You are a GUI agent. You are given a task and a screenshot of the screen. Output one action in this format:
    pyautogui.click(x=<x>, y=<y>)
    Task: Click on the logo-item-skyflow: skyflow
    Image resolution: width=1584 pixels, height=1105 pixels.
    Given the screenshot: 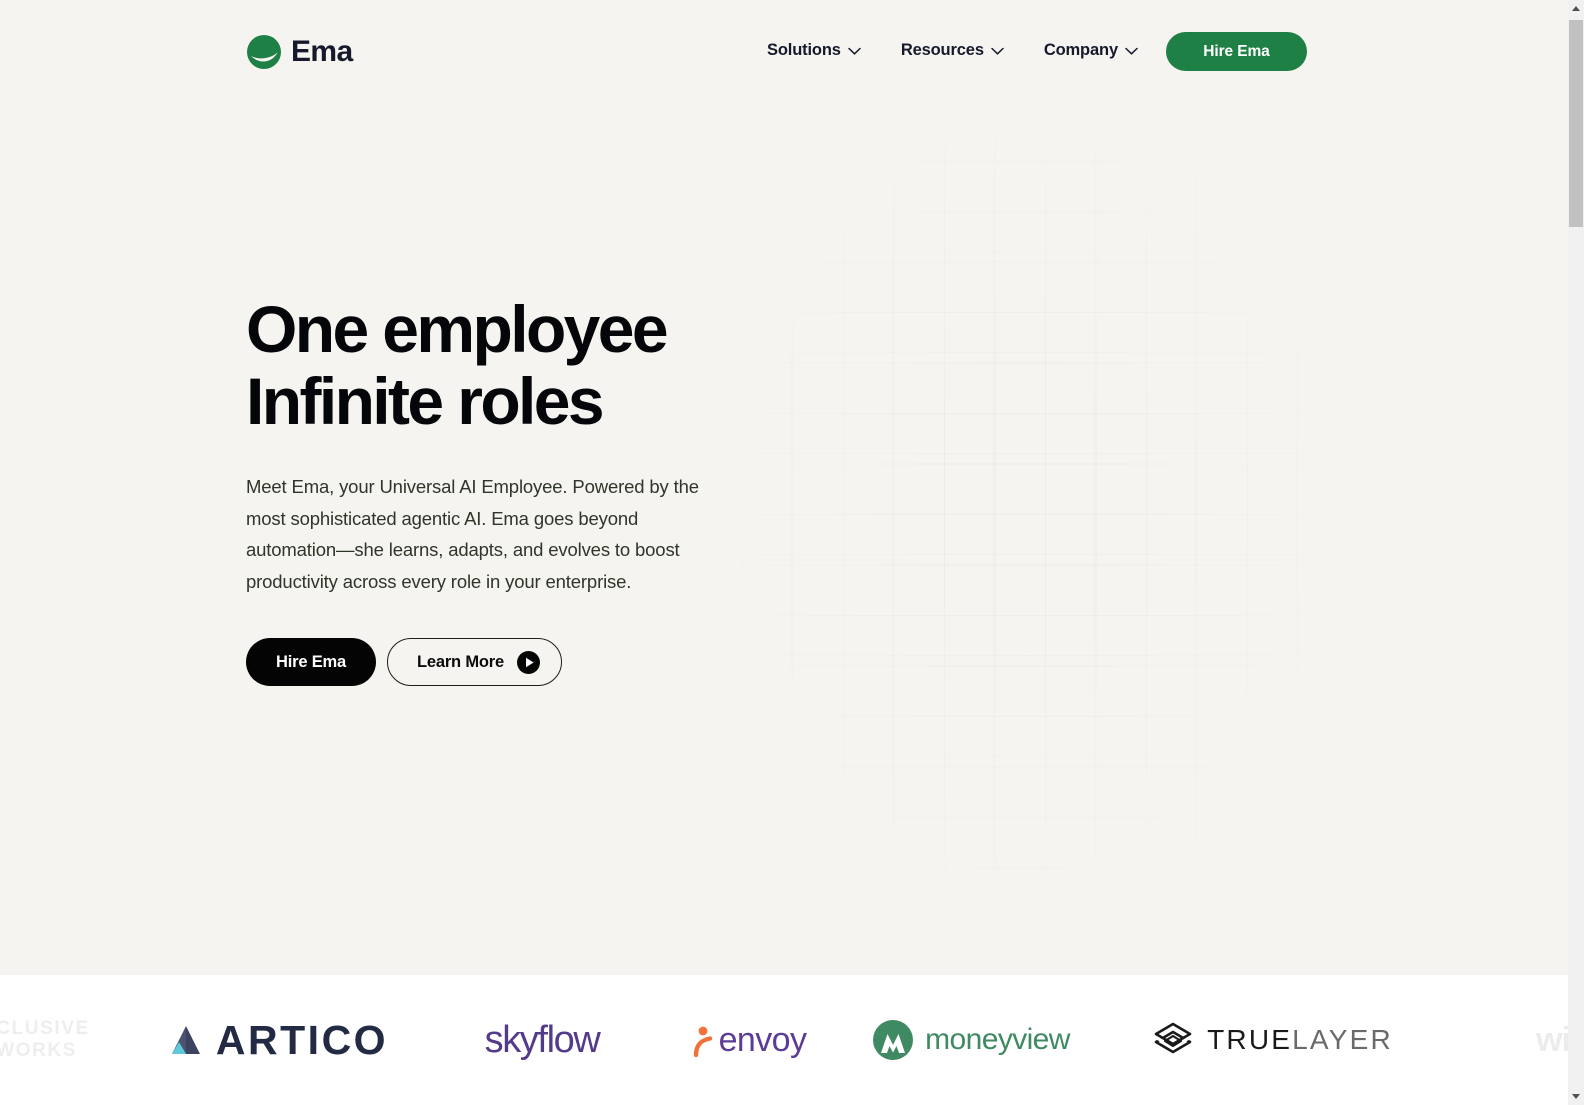 What is the action you would take?
    pyautogui.click(x=542, y=1040)
    